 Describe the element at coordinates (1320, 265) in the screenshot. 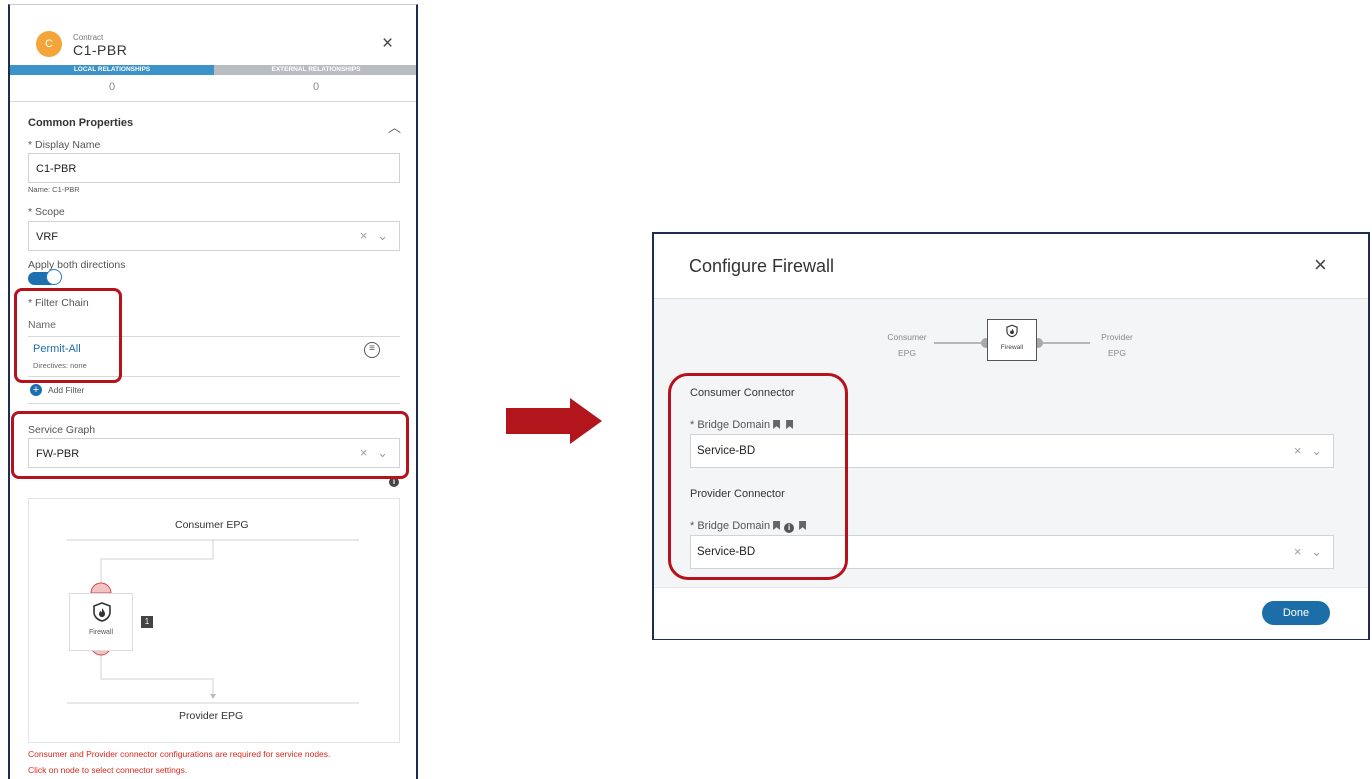

I see `modal-close-icon: ×` at that location.